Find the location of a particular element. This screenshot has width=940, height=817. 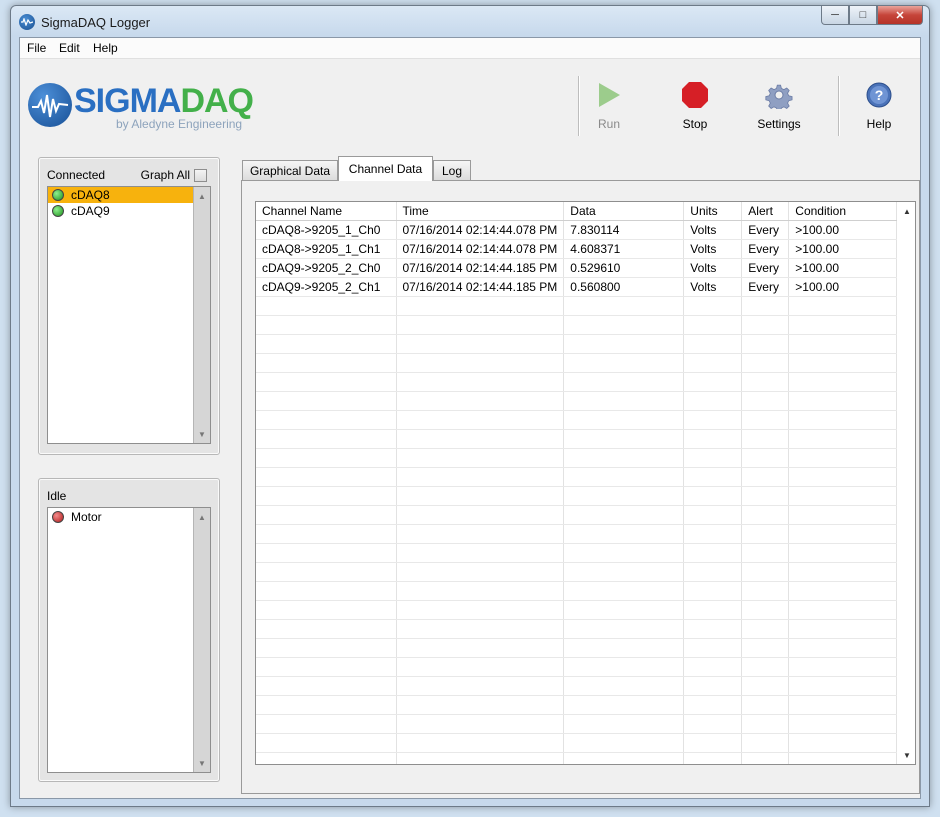

run-button: Run is located at coordinates (609, 109).